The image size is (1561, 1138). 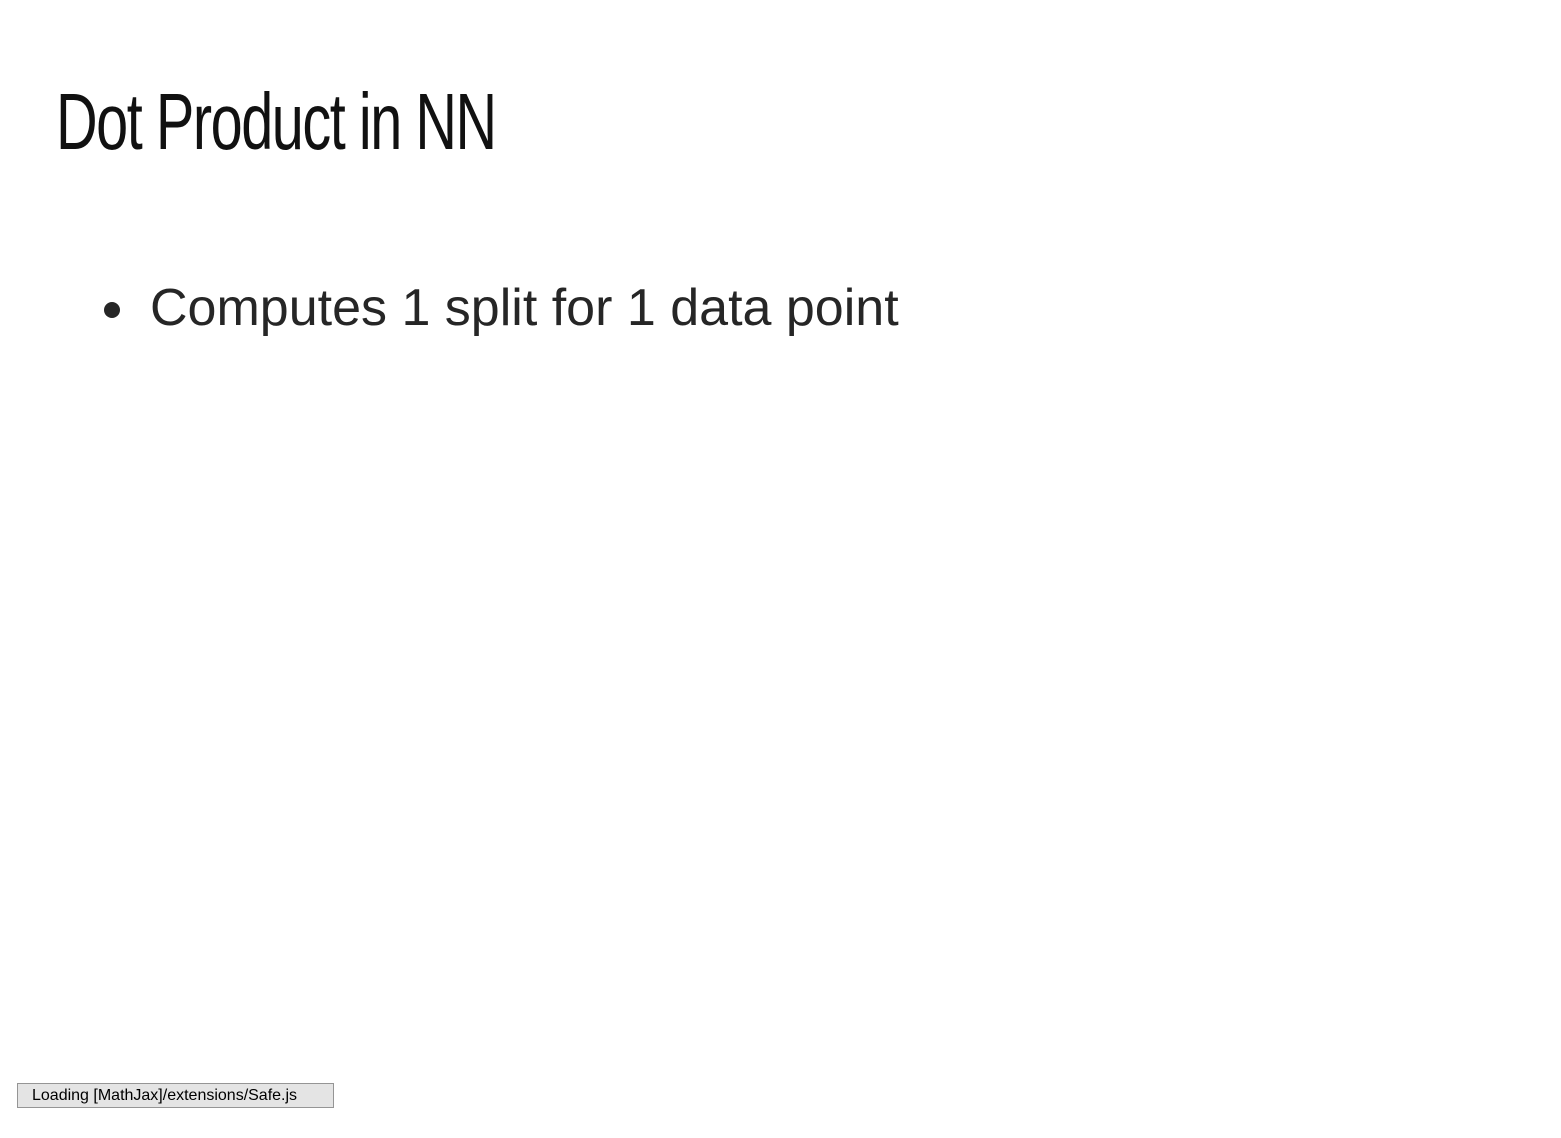 I want to click on bullet-list: Computes 1 split for 1 data point, so click(x=501, y=308).